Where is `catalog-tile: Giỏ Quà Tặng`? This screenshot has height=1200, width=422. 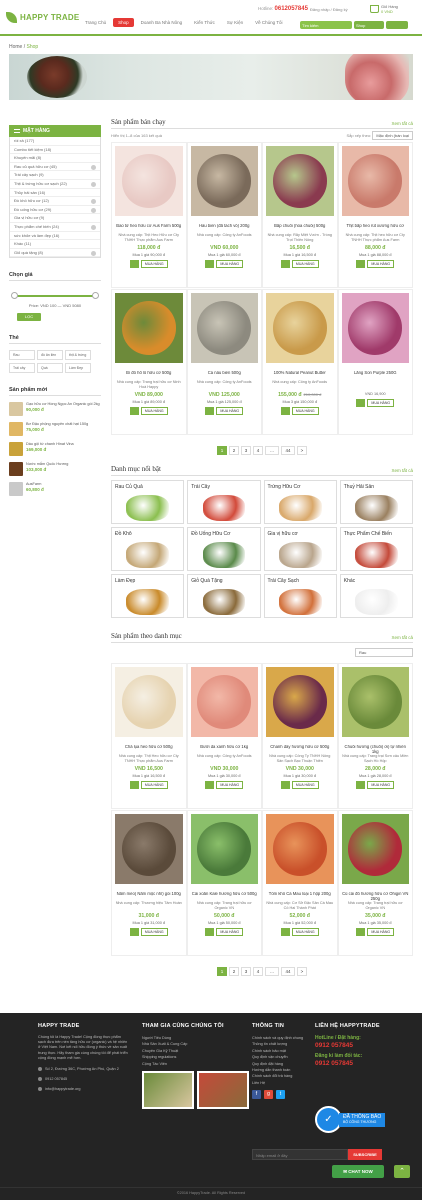 catalog-tile: Giỏ Quà Tặng is located at coordinates (224, 596).